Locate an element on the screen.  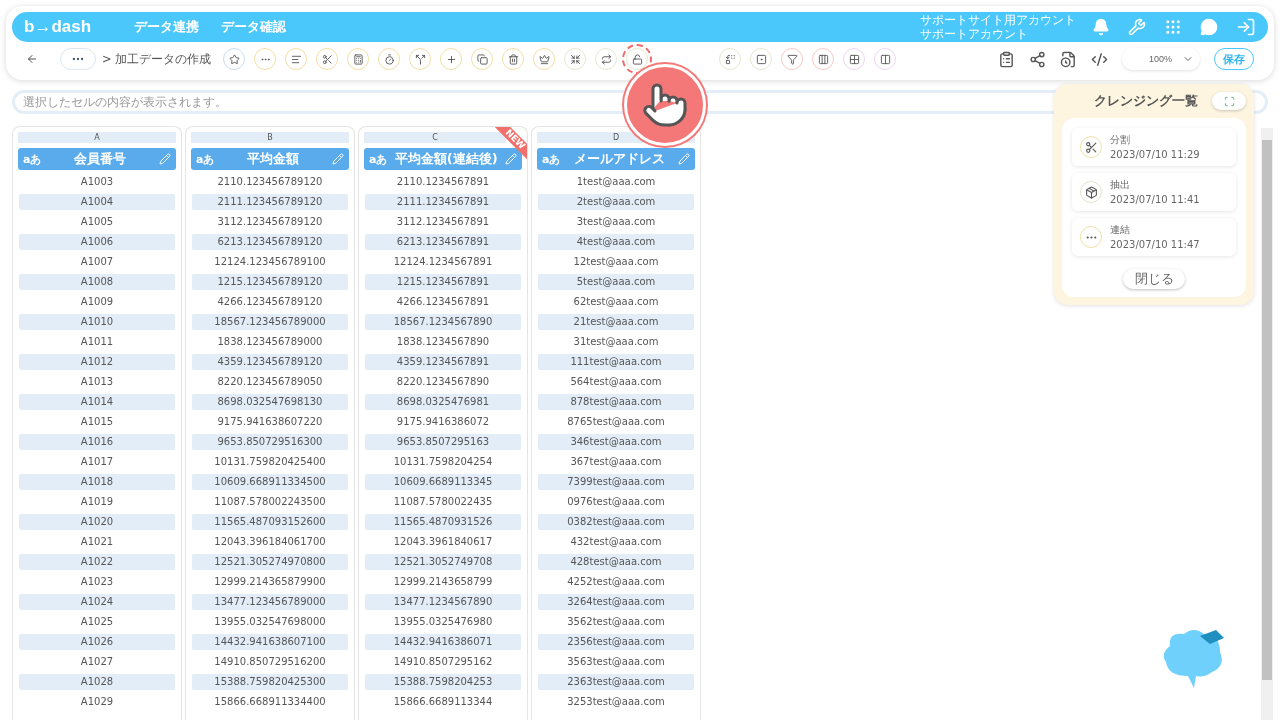
table-cell: A1004 is located at coordinates (97, 202).